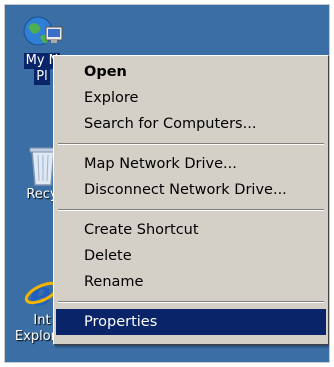 The height and width of the screenshot is (367, 334). I want to click on network-globe-icon, so click(42, 33).